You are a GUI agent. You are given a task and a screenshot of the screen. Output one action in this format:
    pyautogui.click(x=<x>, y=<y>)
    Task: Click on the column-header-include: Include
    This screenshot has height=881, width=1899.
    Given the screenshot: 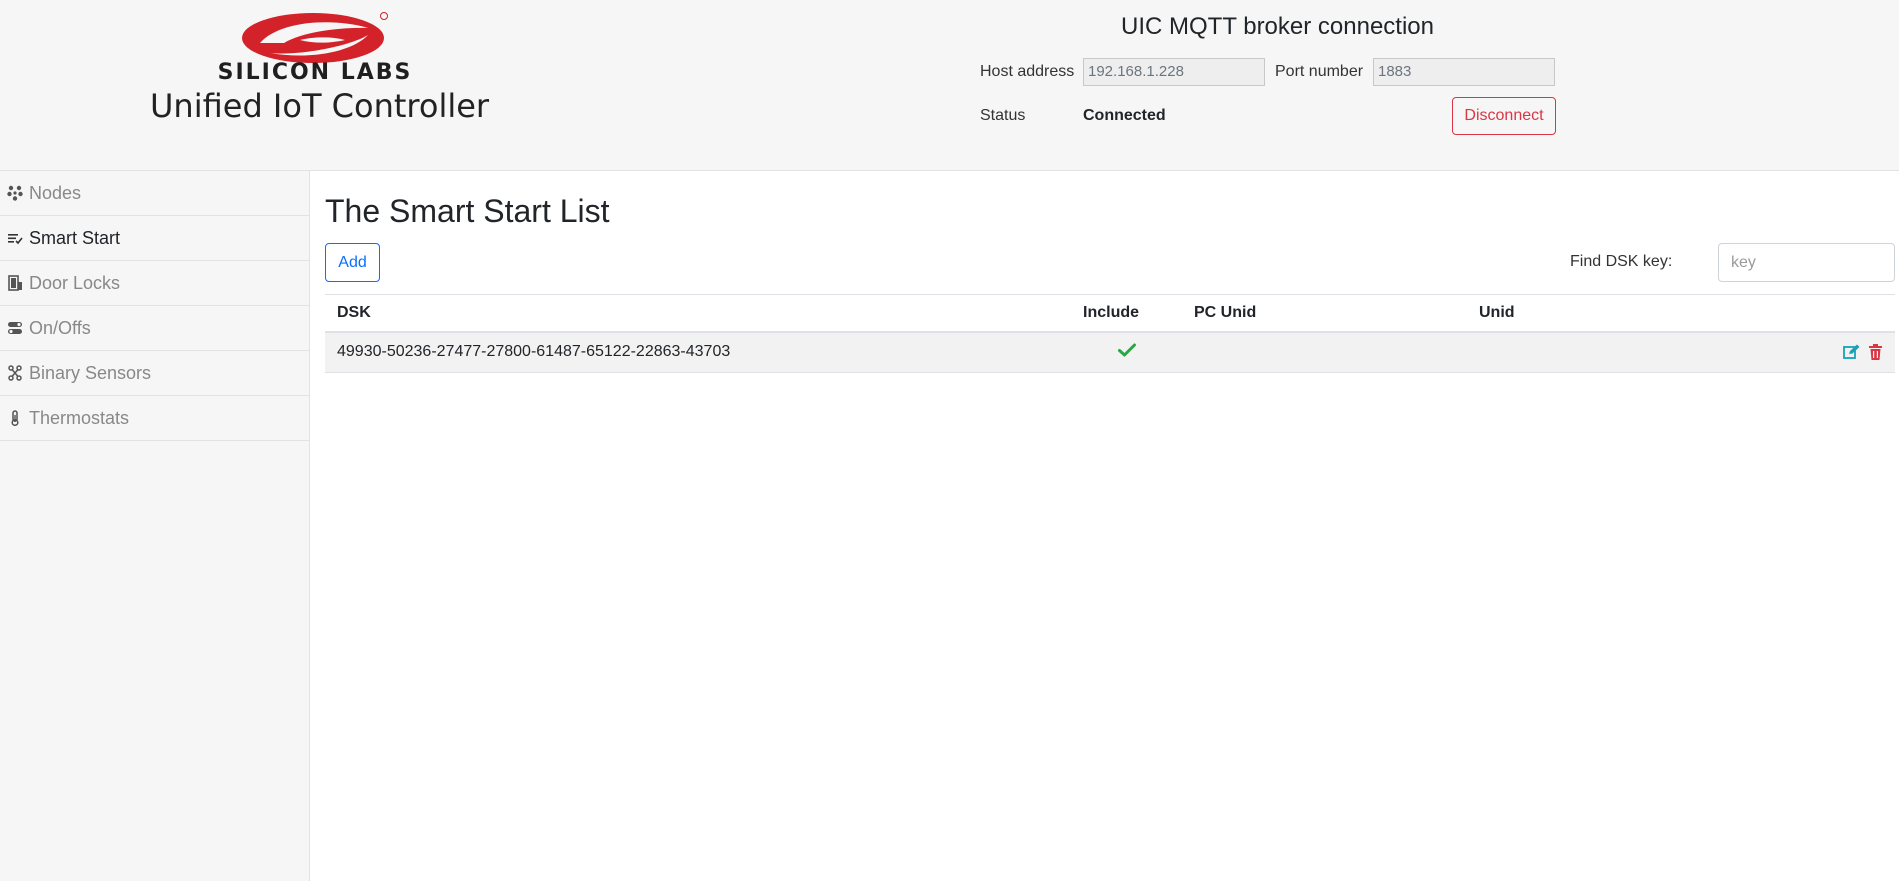 What is the action you would take?
    pyautogui.click(x=1126, y=314)
    